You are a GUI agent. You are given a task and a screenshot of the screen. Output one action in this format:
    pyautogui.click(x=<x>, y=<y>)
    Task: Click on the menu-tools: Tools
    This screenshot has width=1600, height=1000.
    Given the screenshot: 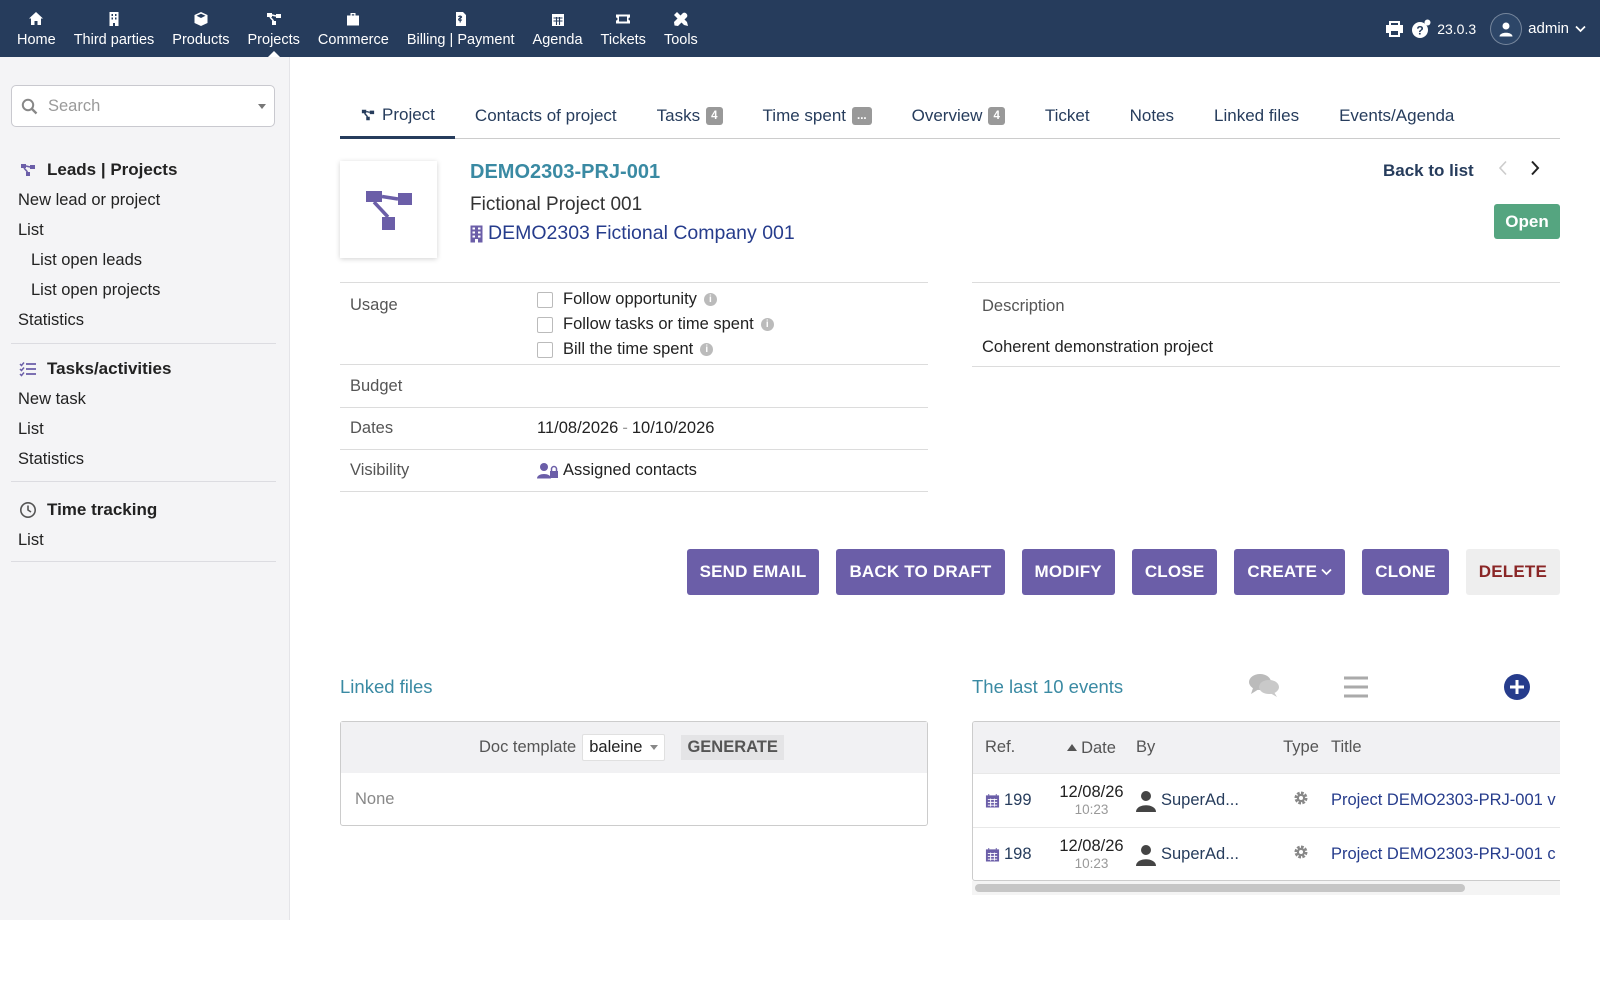 What is the action you would take?
    pyautogui.click(x=681, y=28)
    